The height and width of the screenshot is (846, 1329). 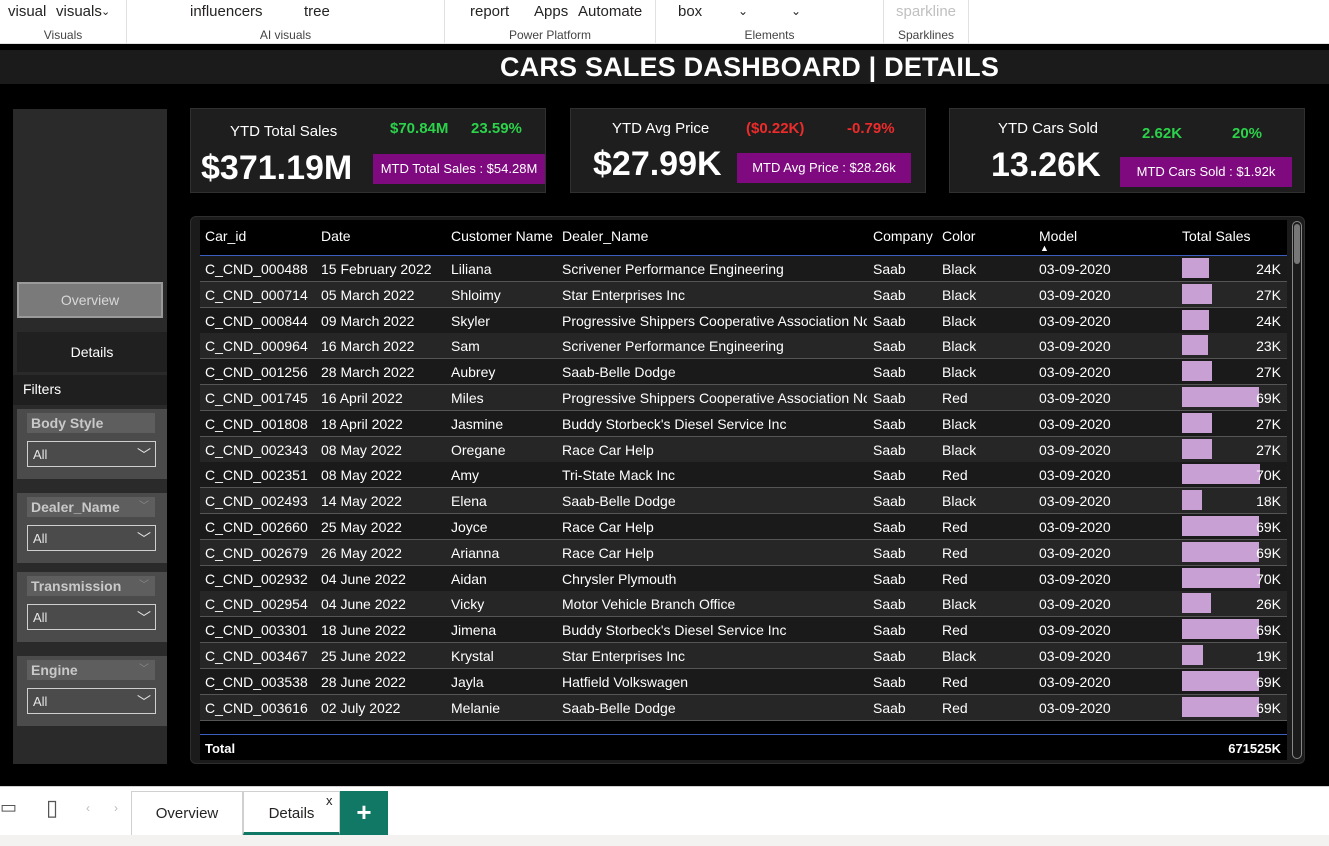 I want to click on column-header-company: Company, so click(x=903, y=236).